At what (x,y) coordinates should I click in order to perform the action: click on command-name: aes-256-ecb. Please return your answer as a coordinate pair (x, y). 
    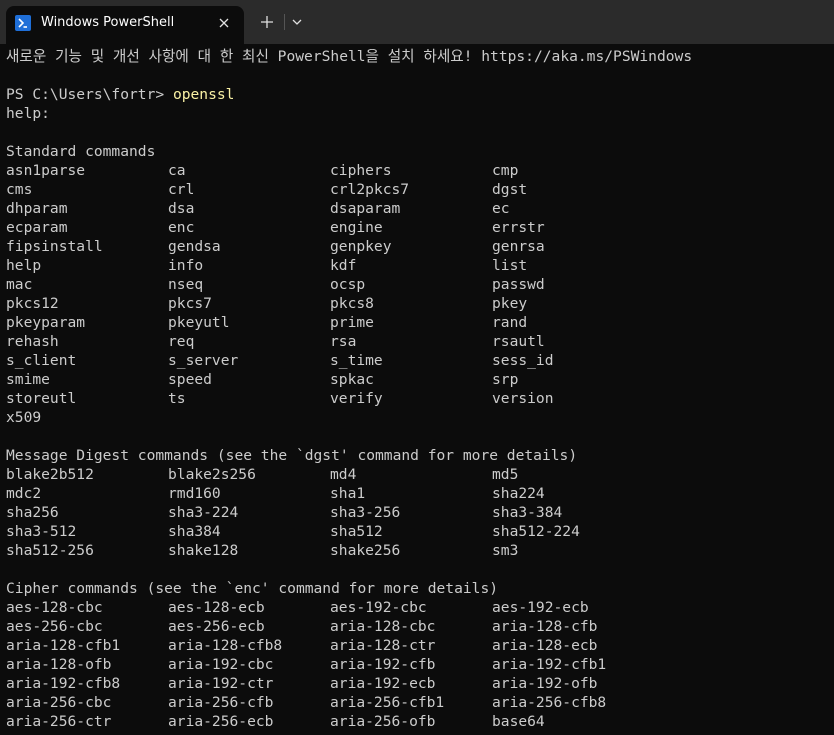
    Looking at the image, I should click on (216, 626).